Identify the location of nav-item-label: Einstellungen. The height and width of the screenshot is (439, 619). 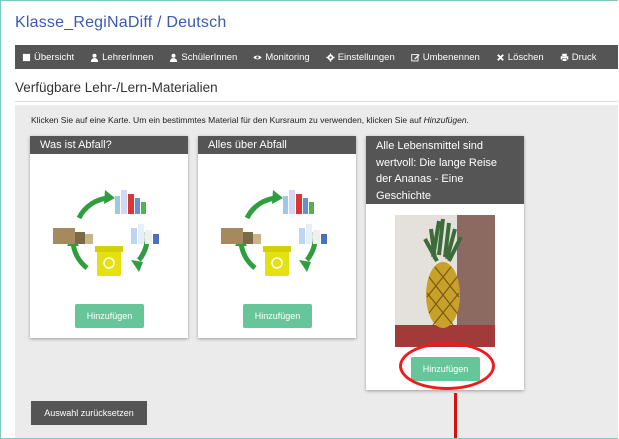
(366, 57).